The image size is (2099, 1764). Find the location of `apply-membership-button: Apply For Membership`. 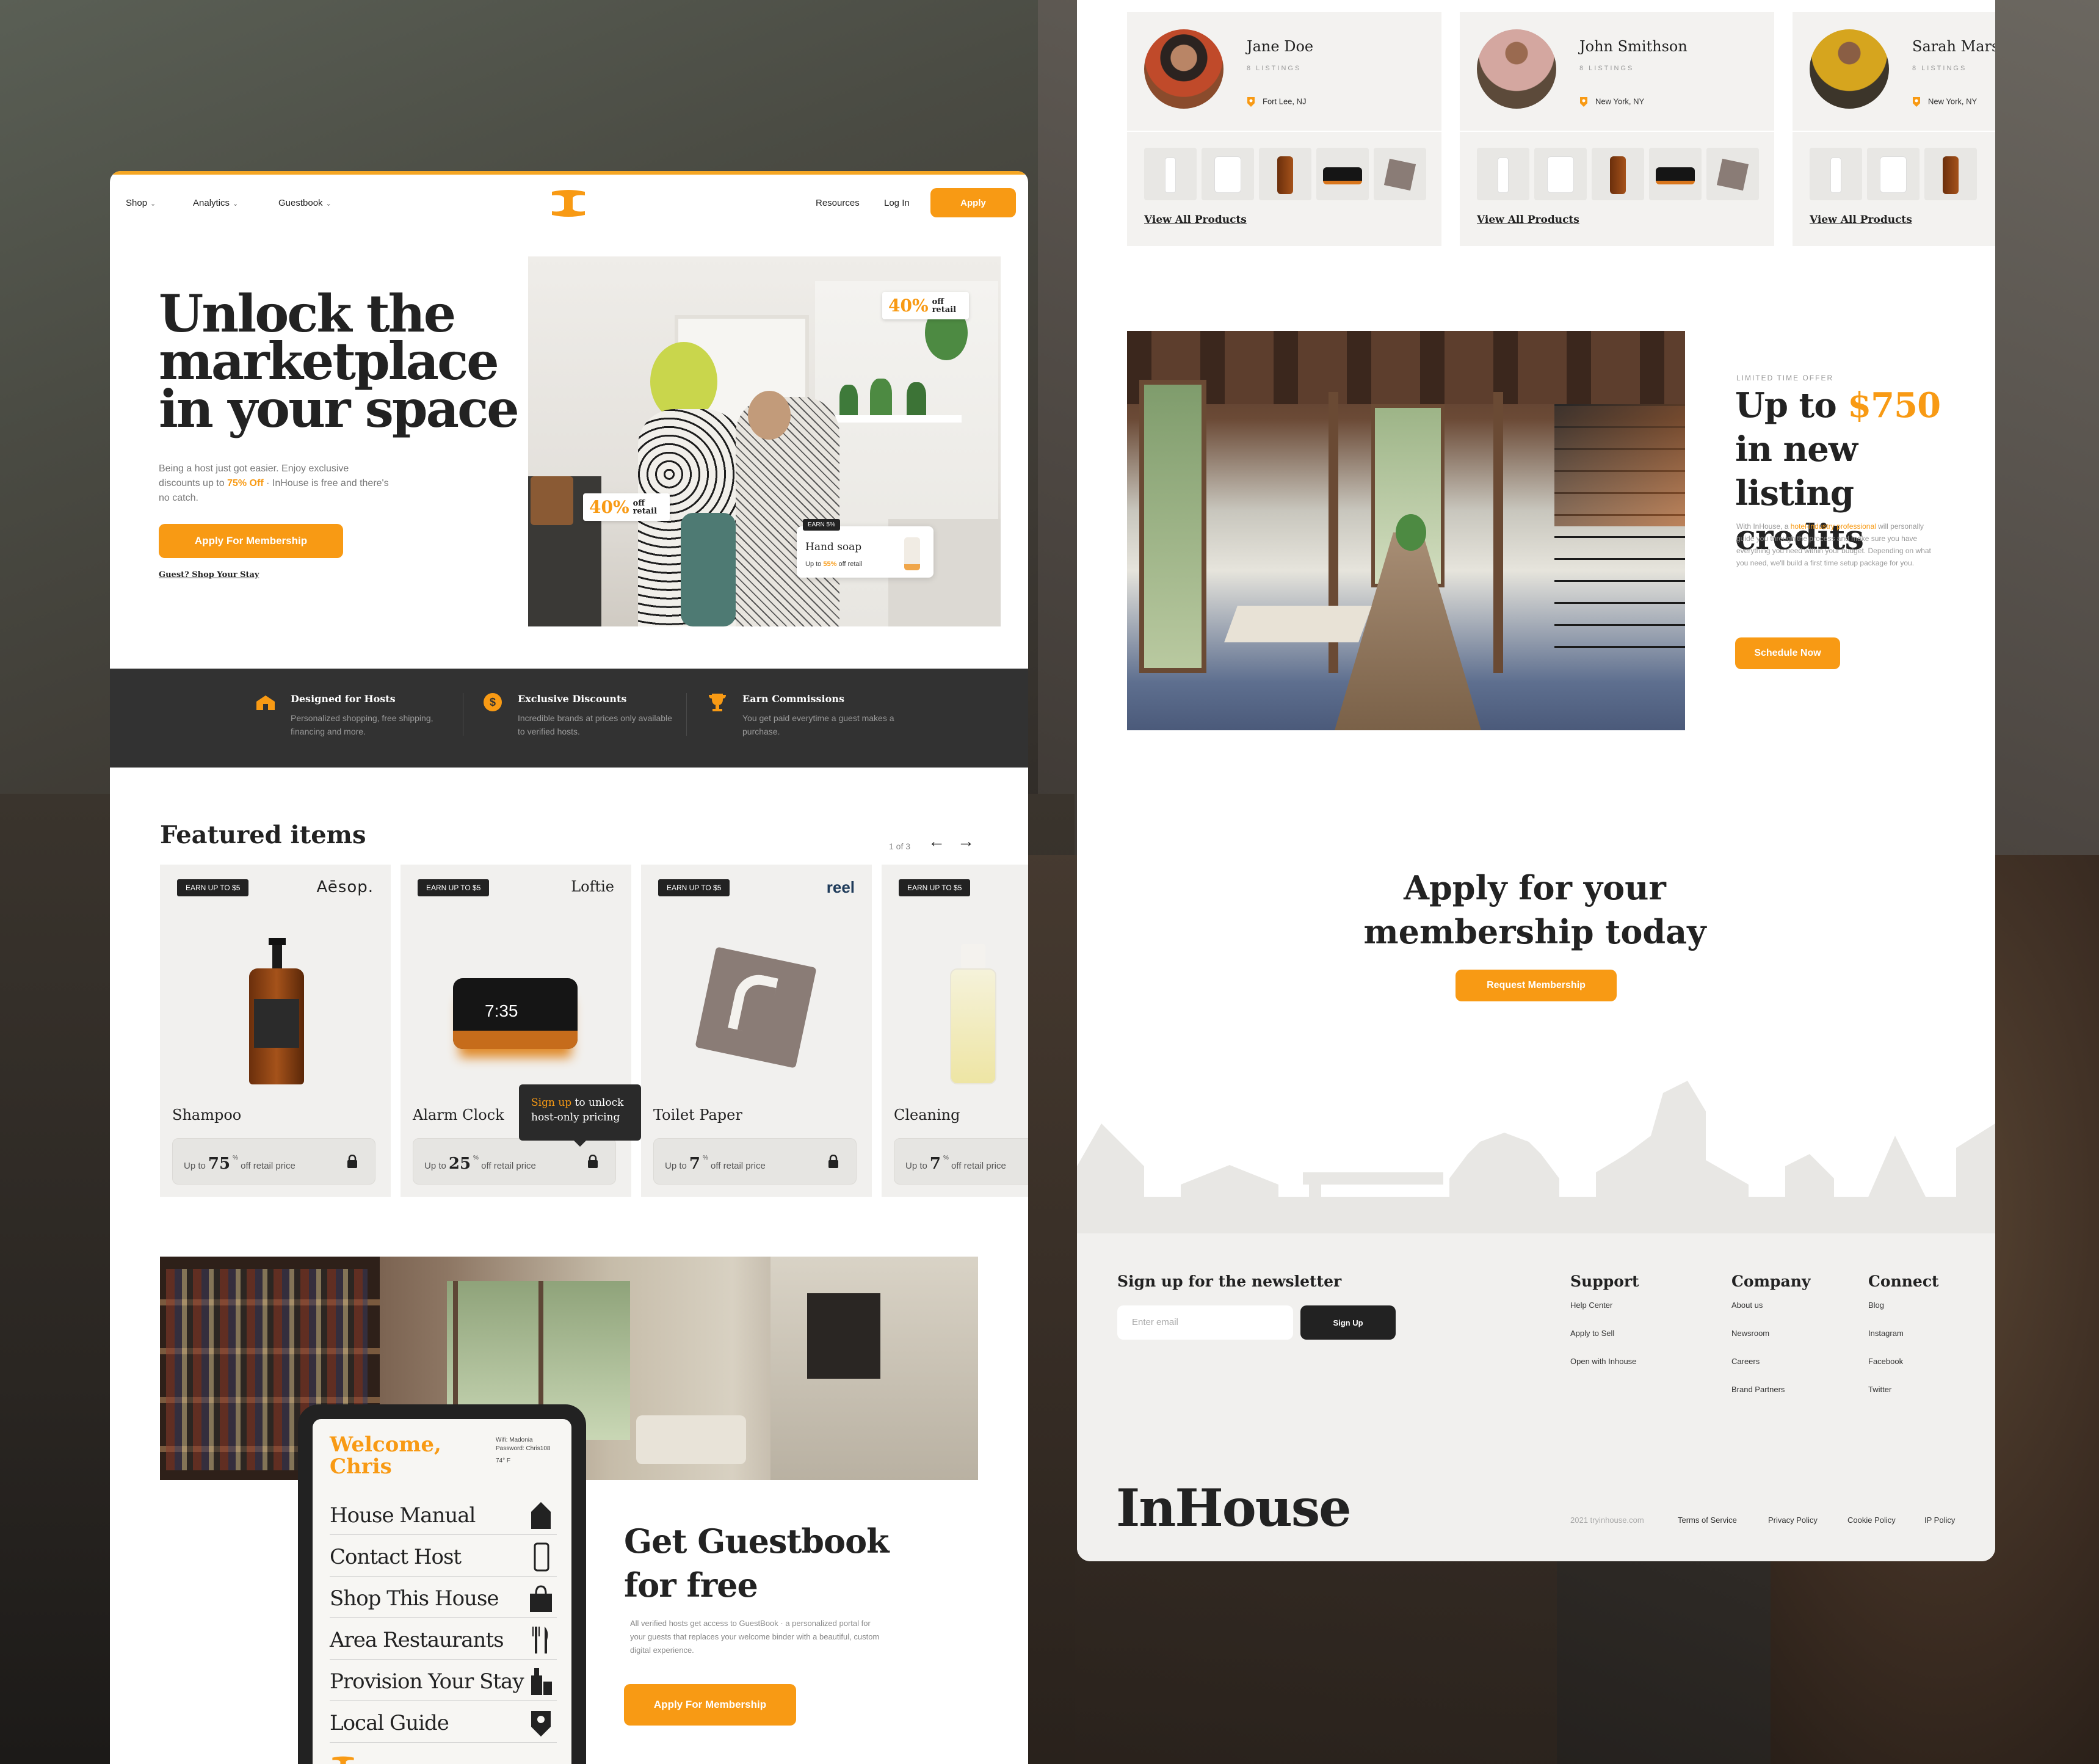

apply-membership-button: Apply For Membership is located at coordinates (251, 541).